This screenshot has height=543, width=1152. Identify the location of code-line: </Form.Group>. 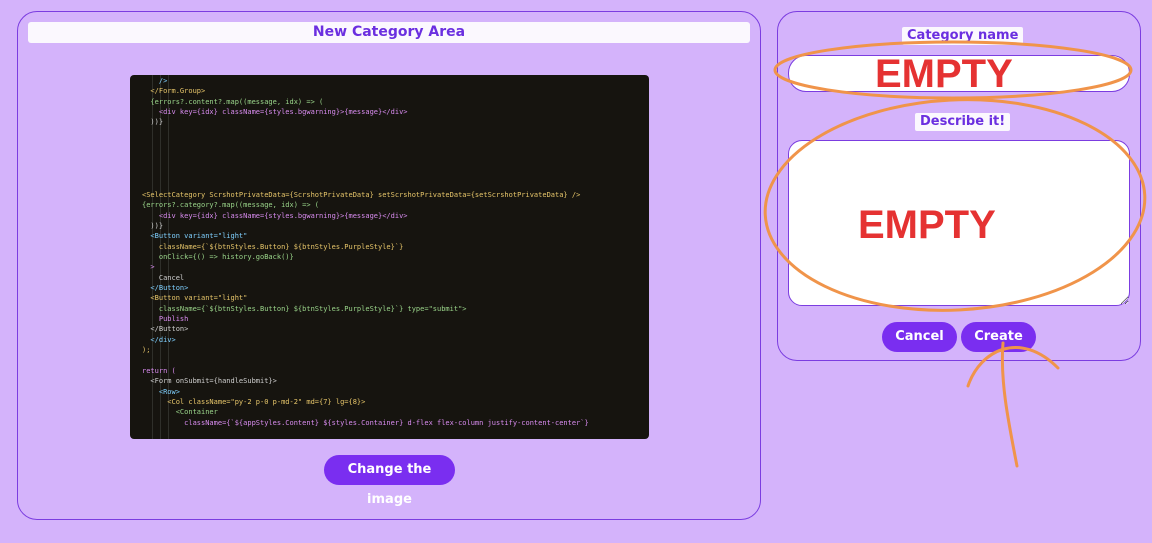
(174, 91).